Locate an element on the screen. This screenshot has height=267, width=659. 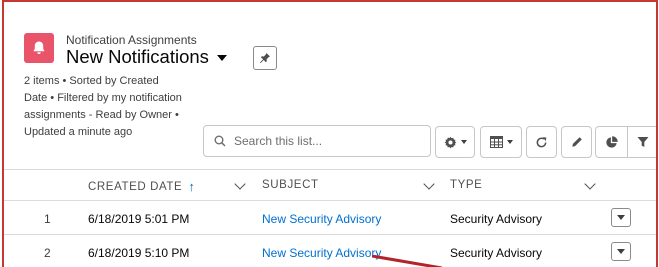
table-header: CREATED DATE ↑ SUBJECT TYPE is located at coordinates (330, 185).